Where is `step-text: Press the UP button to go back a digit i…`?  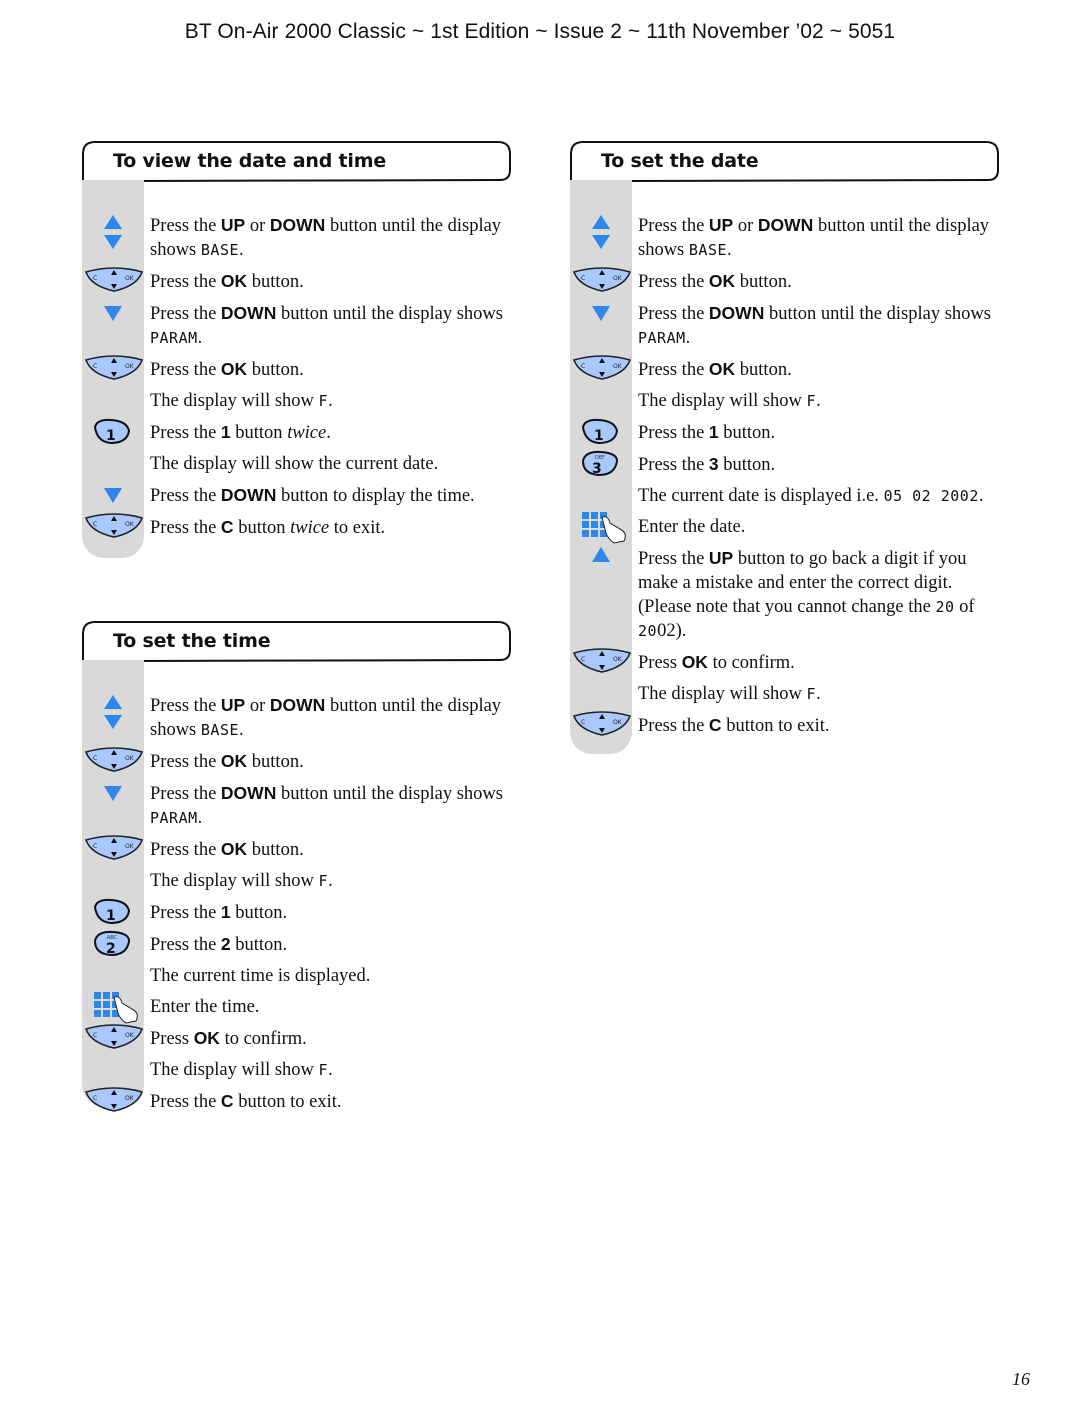 step-text: Press the UP button to go back a digit i… is located at coordinates (818, 597).